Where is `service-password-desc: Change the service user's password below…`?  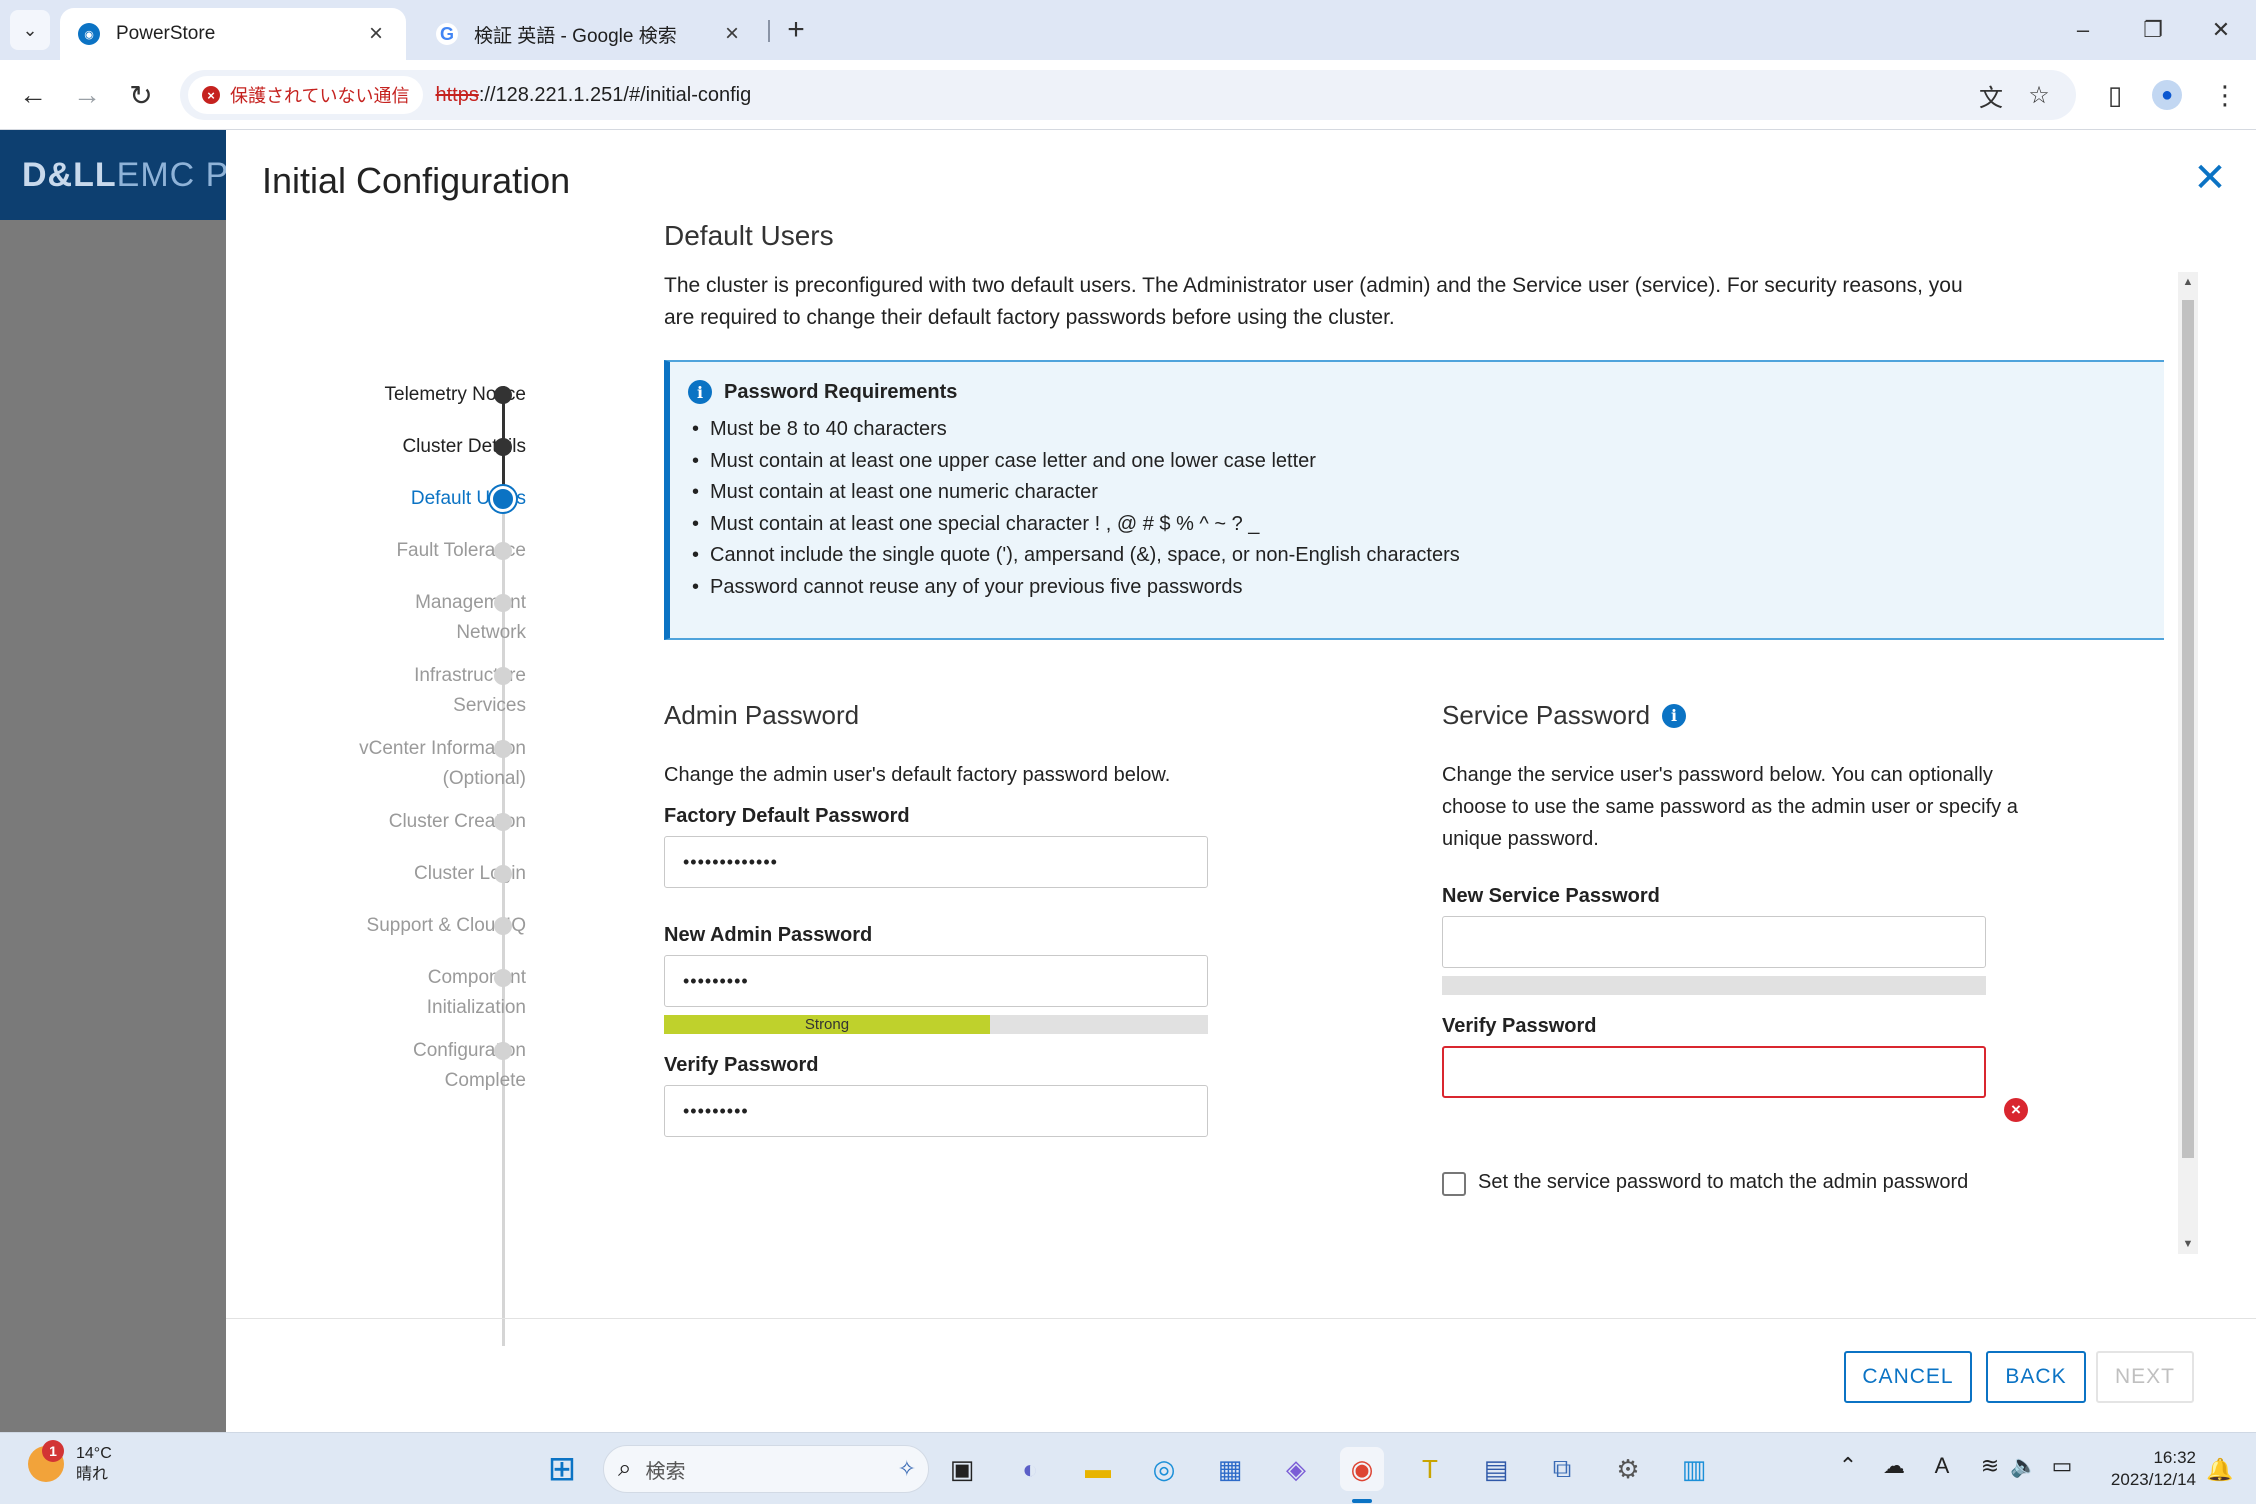
service-password-desc: Change the service user's password below… is located at coordinates (1730, 807).